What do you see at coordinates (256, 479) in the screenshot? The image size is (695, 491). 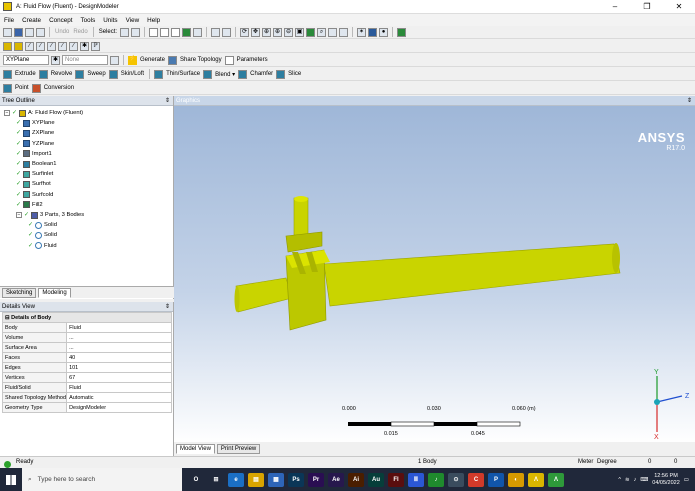 I see `taskbar-app-icon: ▤` at bounding box center [256, 479].